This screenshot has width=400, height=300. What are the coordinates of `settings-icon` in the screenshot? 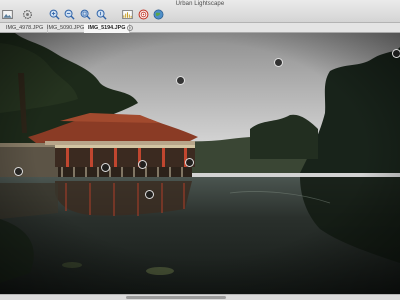 It's located at (27, 14).